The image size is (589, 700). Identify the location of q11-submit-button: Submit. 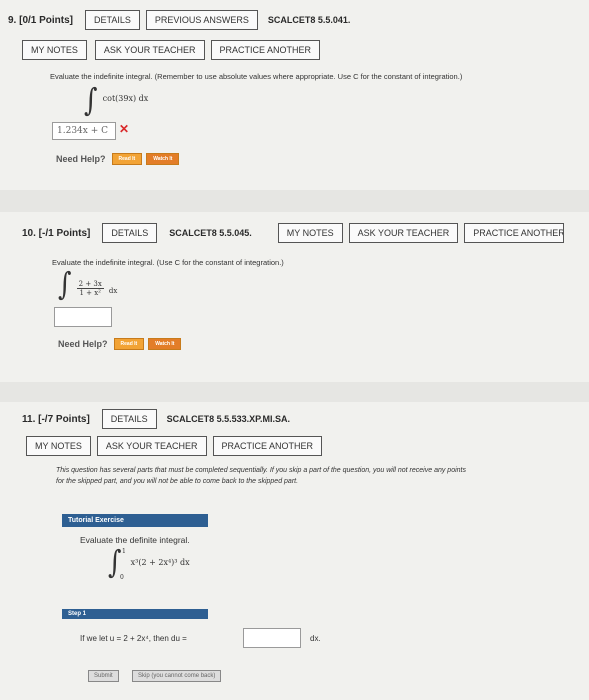
(103, 676).